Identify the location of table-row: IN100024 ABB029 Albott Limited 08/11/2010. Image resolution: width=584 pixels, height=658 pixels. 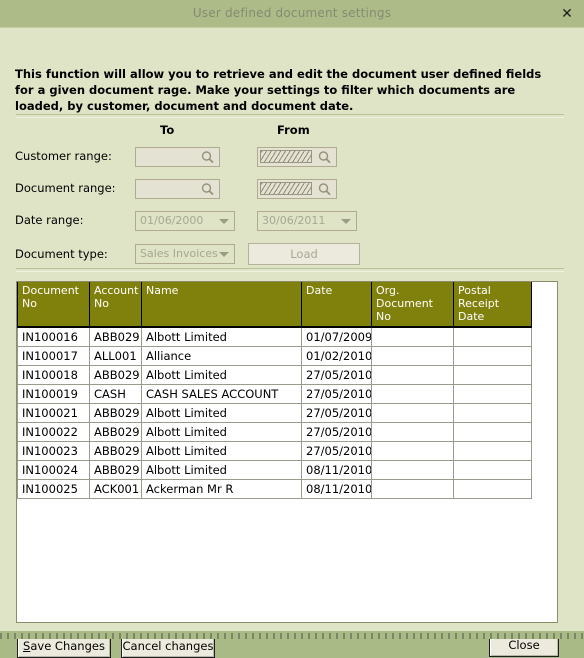
(274, 470).